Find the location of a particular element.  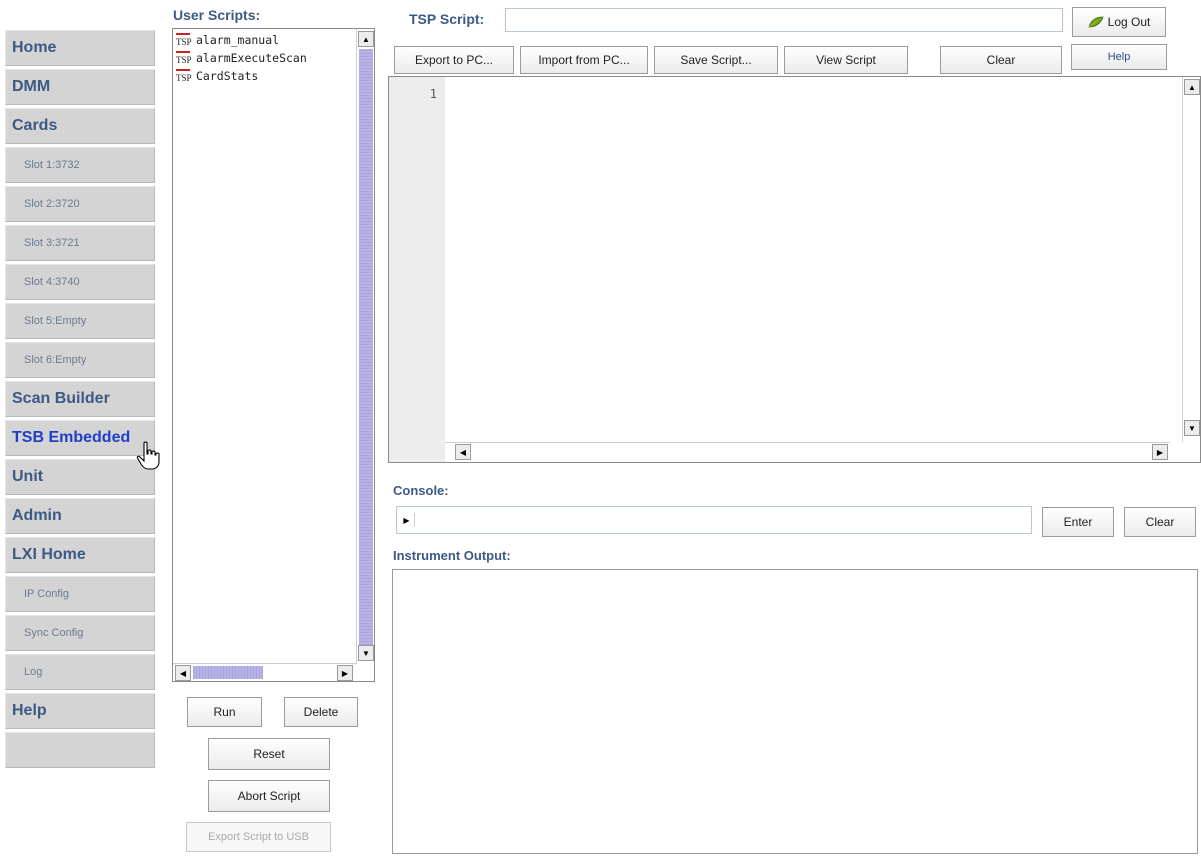

log-out-button: Log Out is located at coordinates (1119, 22).